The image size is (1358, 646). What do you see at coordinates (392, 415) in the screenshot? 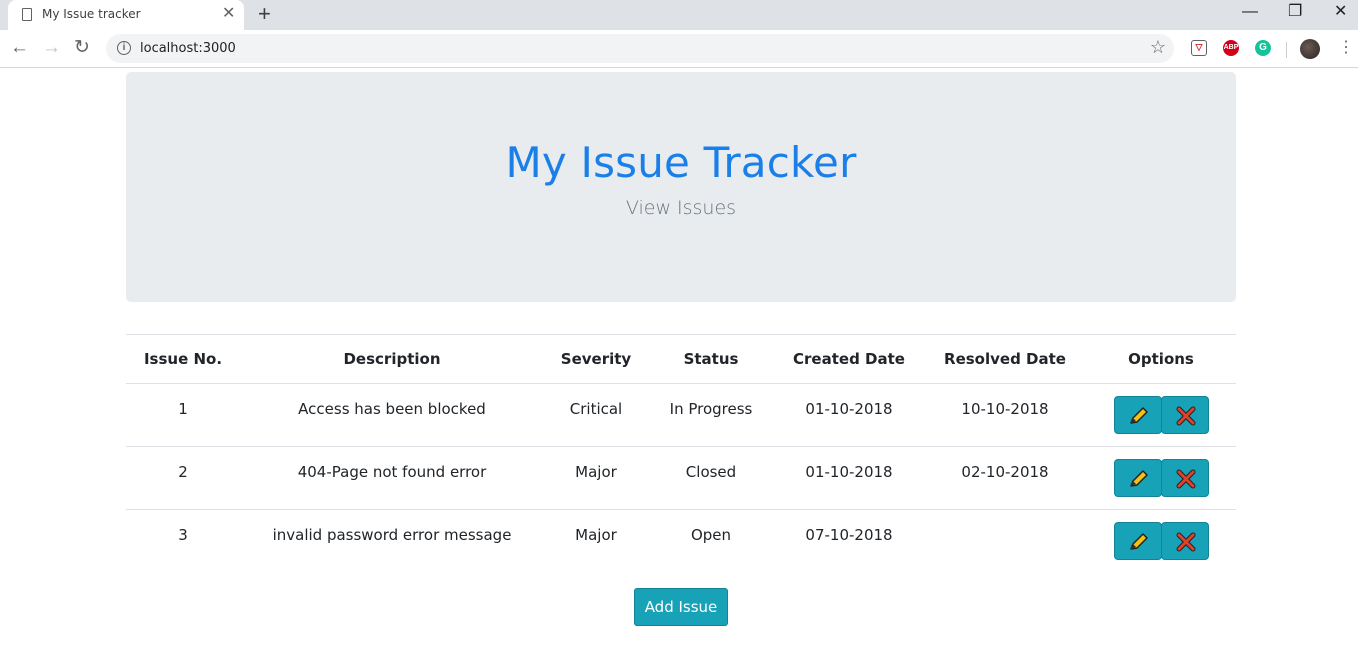
I see `issue-description: Access has been blocked` at bounding box center [392, 415].